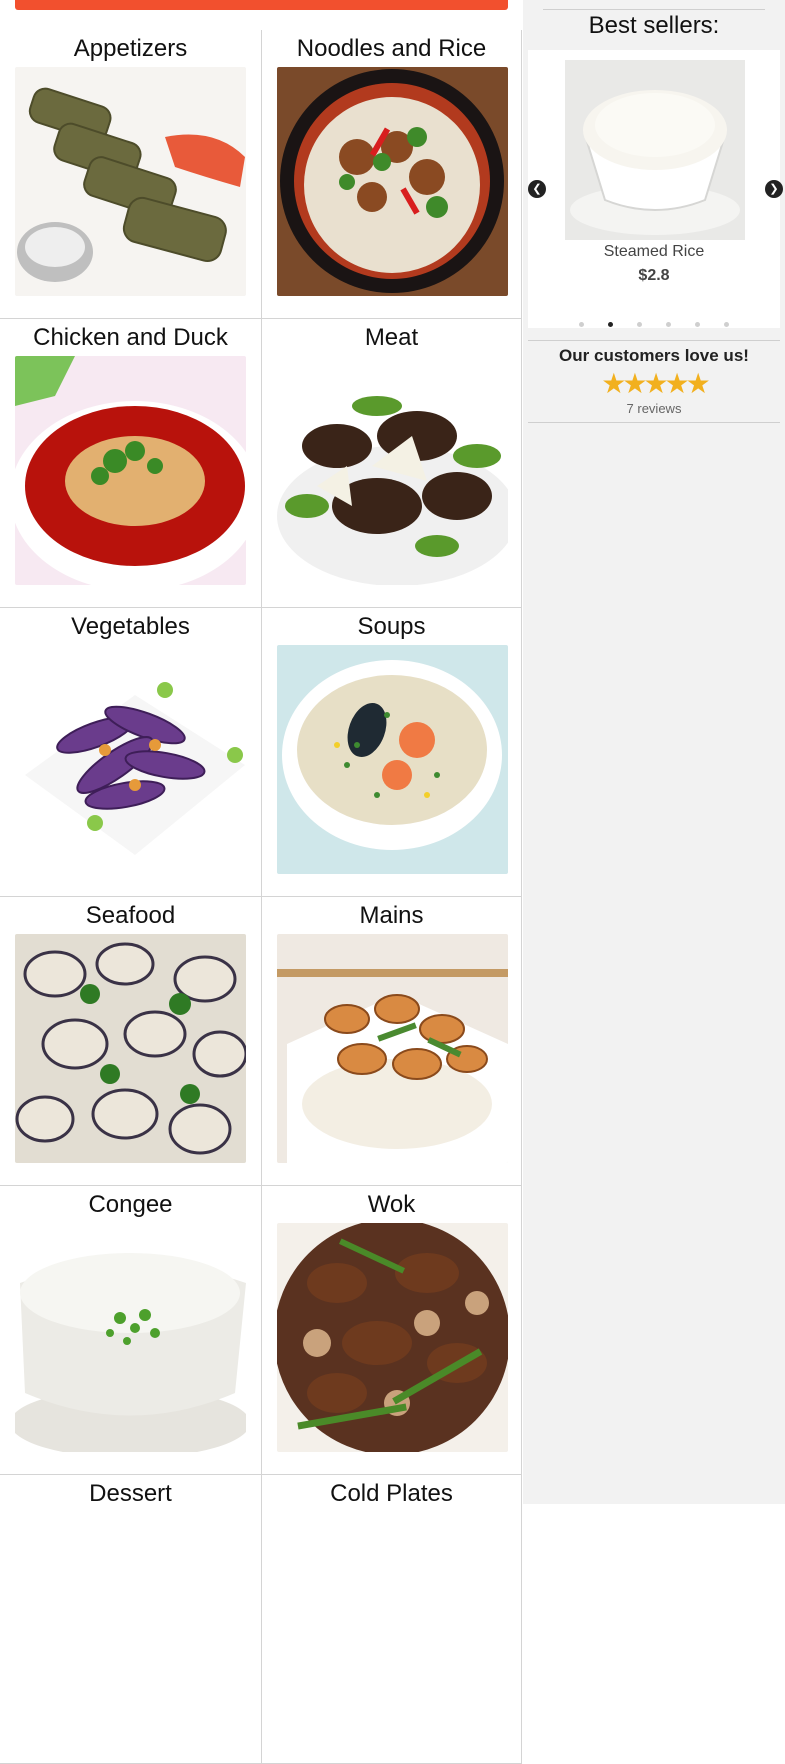  I want to click on category-seafood: Seafood, so click(130, 1041).